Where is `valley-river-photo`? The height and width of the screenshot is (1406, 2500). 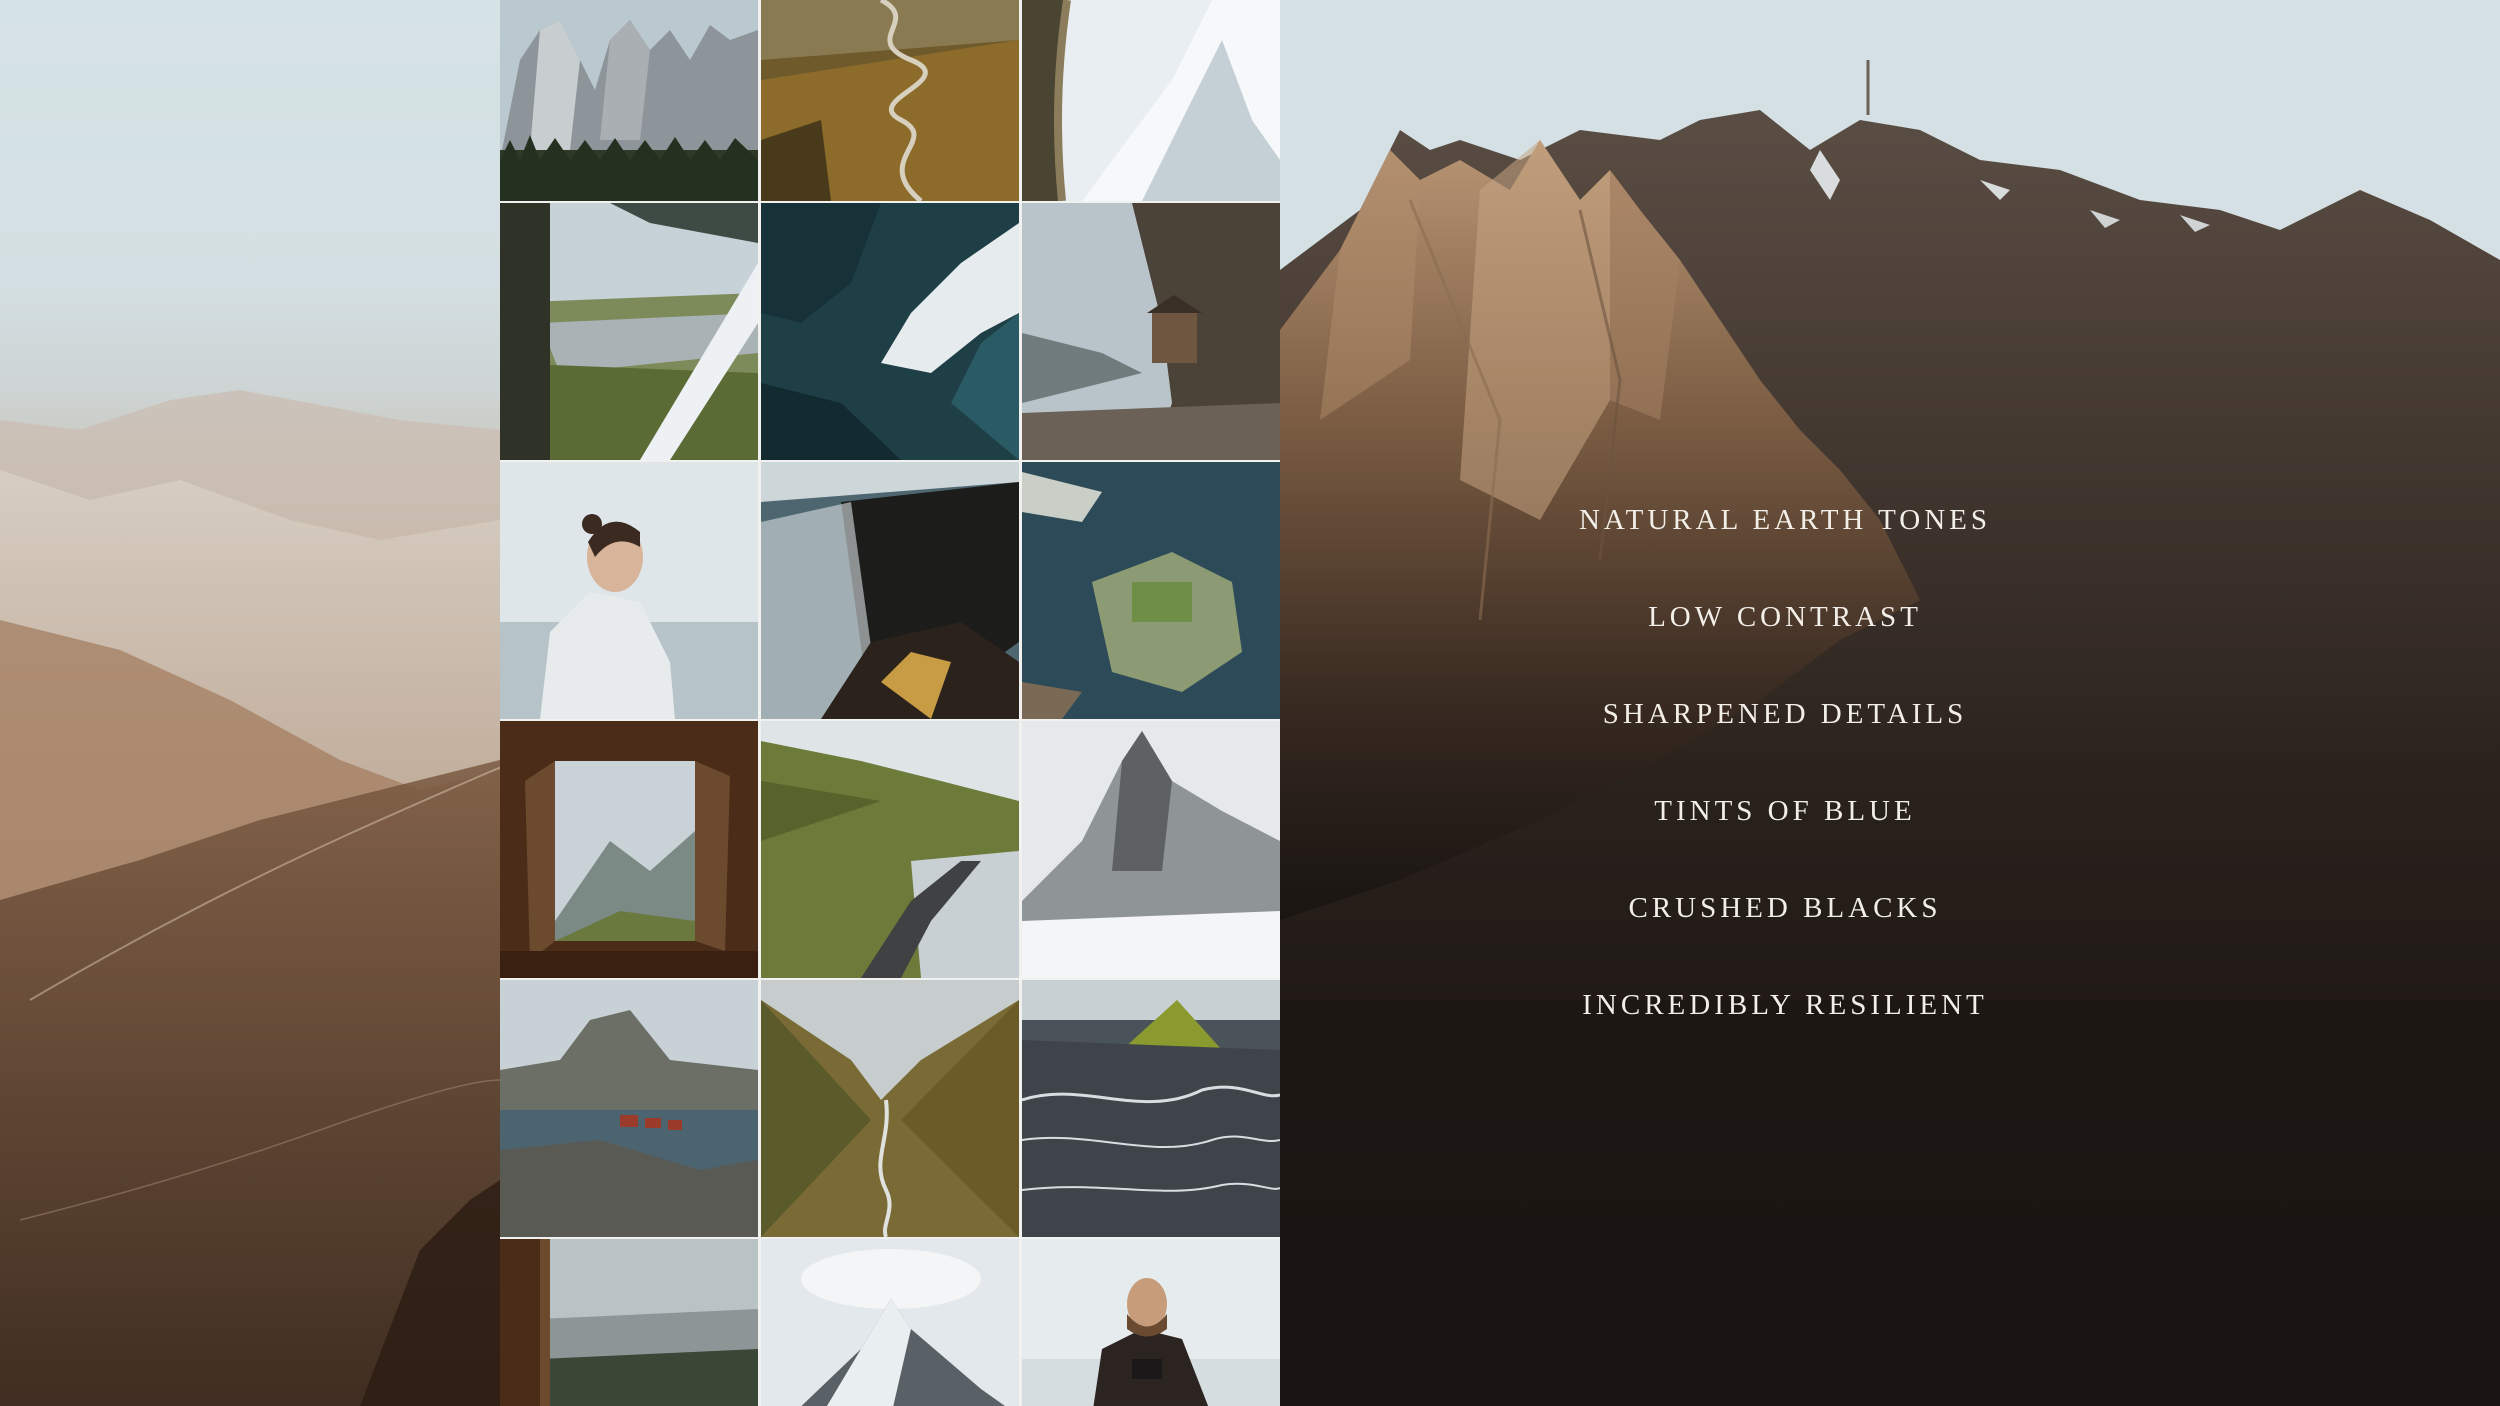 valley-river-photo is located at coordinates (890, 1108).